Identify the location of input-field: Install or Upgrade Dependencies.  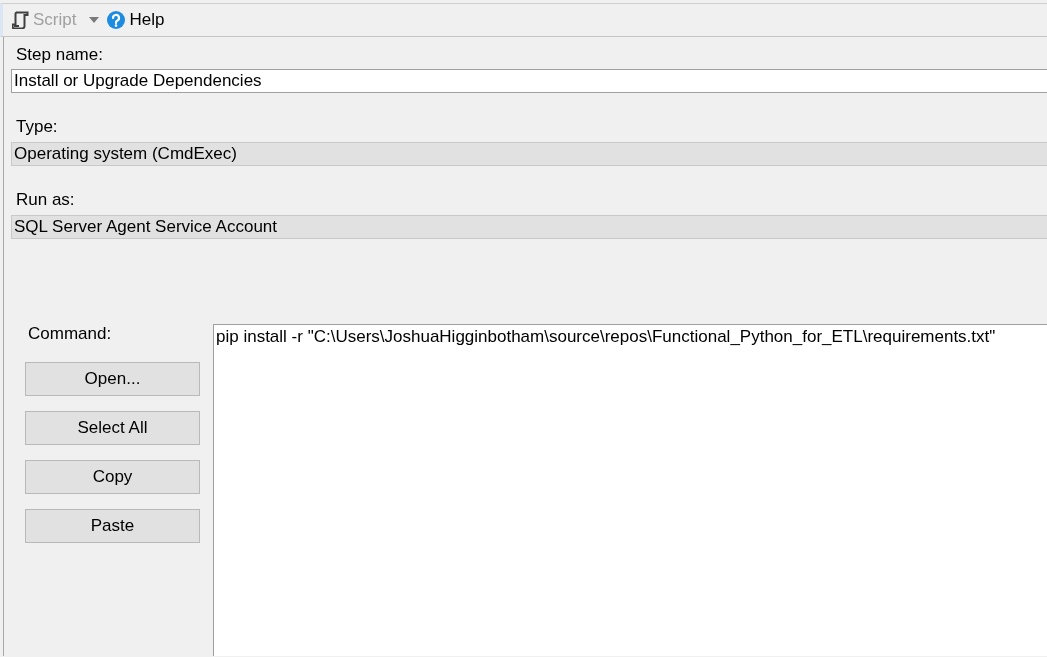
(529, 81).